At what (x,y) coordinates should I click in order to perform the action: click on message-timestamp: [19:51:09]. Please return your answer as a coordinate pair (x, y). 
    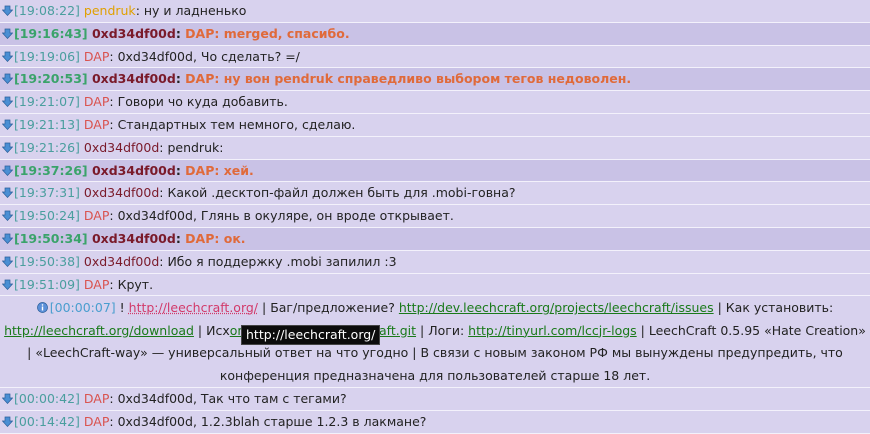
    Looking at the image, I should click on (47, 284).